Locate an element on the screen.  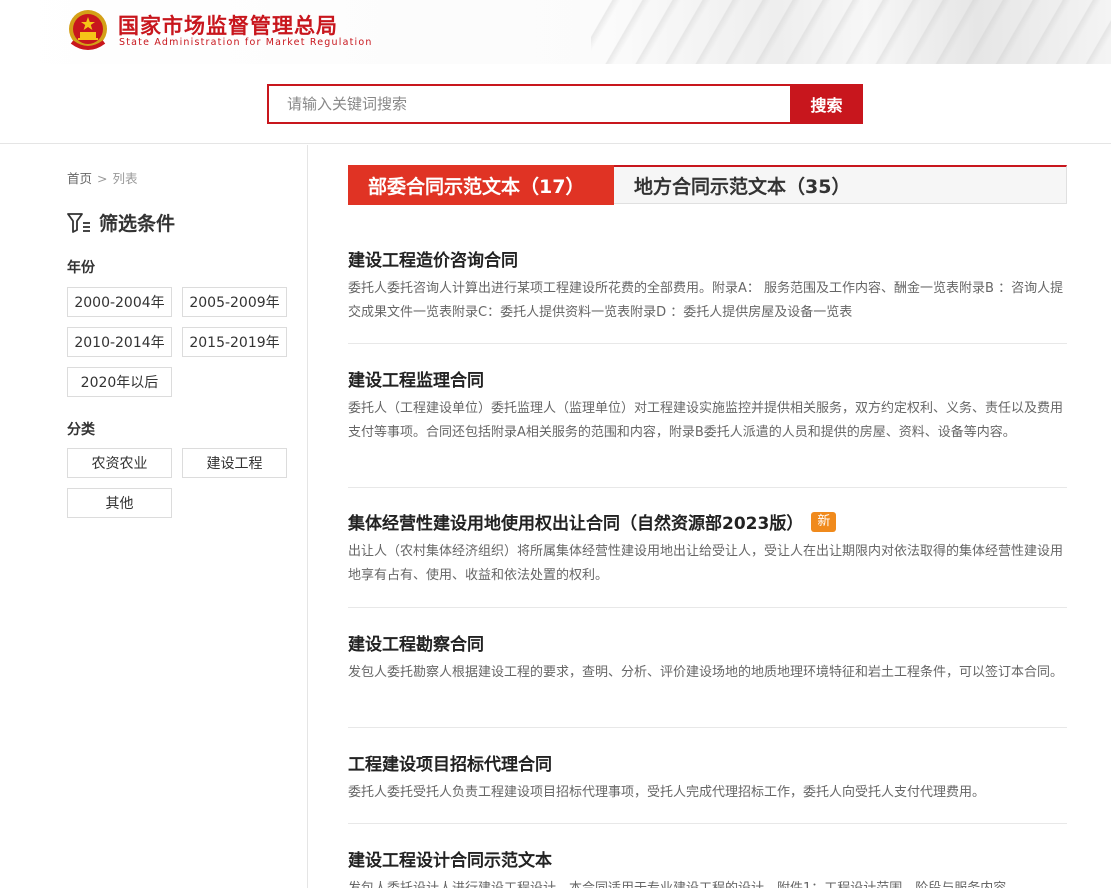
category-filter-other: 其他 is located at coordinates (119, 503).